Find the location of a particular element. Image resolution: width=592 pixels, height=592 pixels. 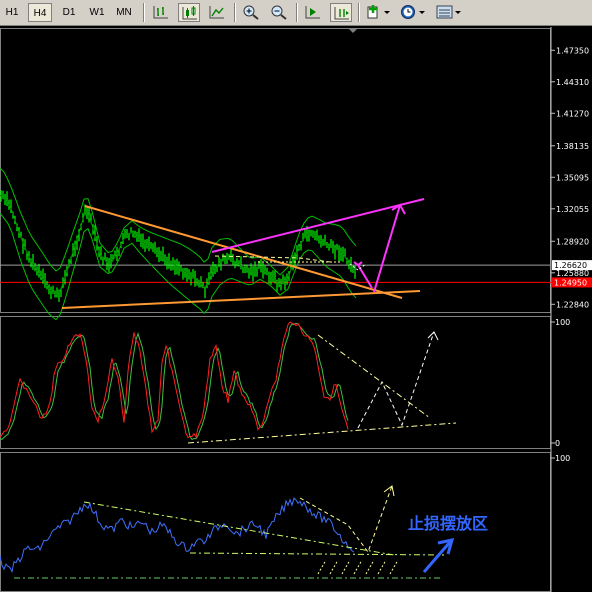

autoscroll-icon is located at coordinates (341, 13).